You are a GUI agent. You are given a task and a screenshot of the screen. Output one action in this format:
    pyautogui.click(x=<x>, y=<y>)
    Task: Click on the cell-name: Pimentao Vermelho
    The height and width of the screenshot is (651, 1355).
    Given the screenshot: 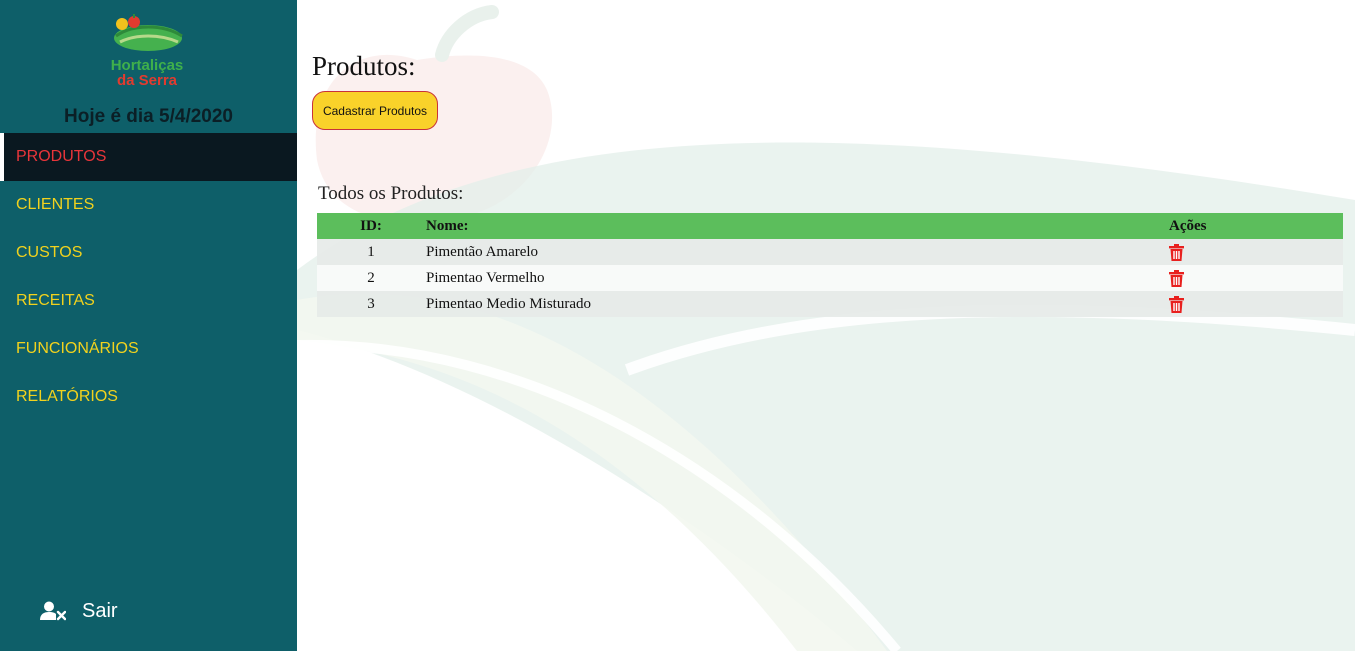 What is the action you would take?
    pyautogui.click(x=485, y=277)
    